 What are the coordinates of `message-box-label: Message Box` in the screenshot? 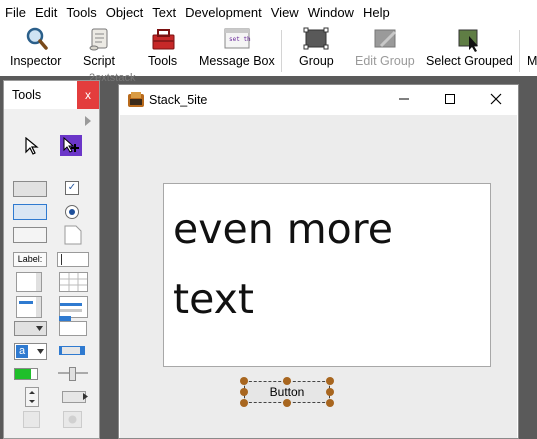 It's located at (237, 61).